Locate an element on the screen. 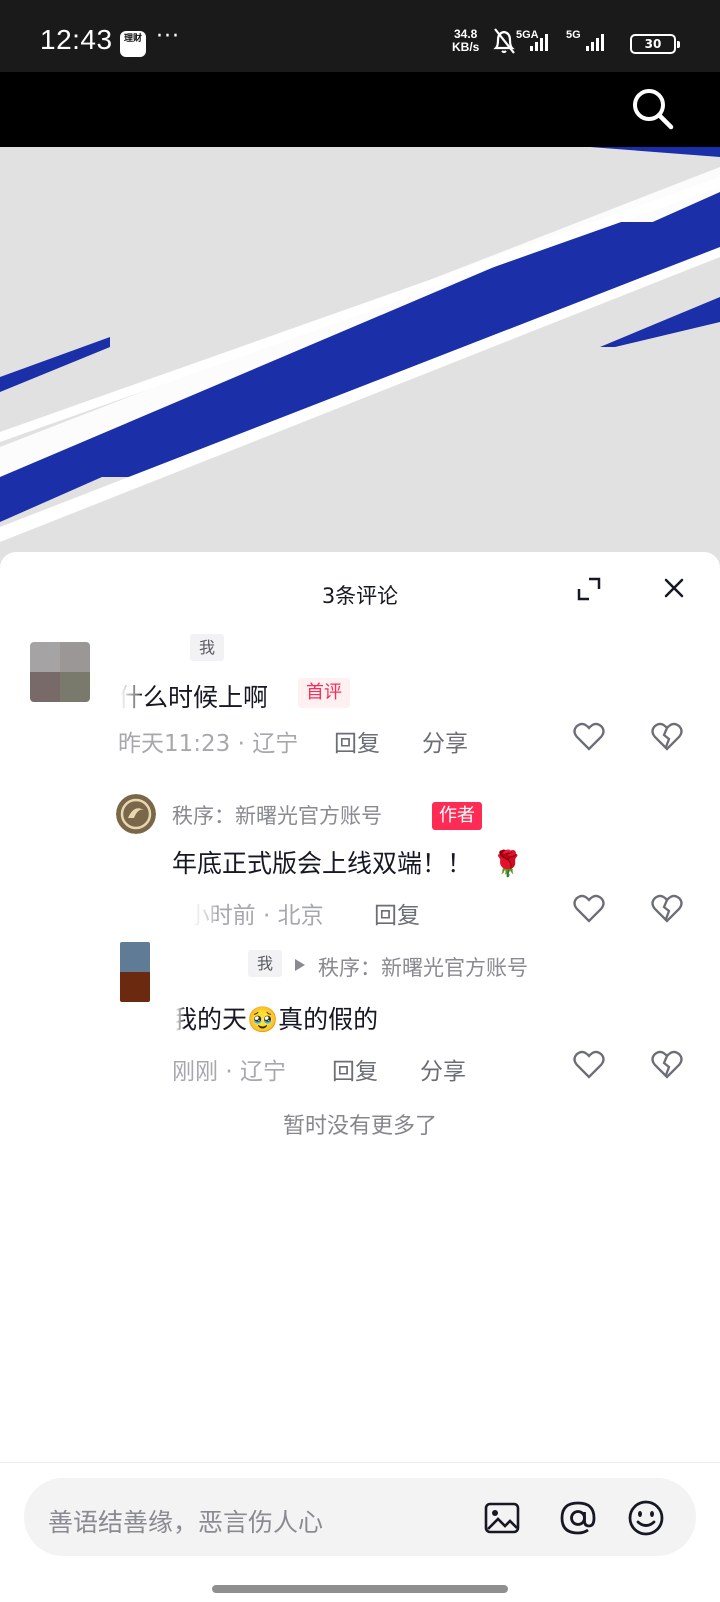 This screenshot has height=1602, width=720. reply-to-name: 秩序：新曙光官方账号 is located at coordinates (423, 967).